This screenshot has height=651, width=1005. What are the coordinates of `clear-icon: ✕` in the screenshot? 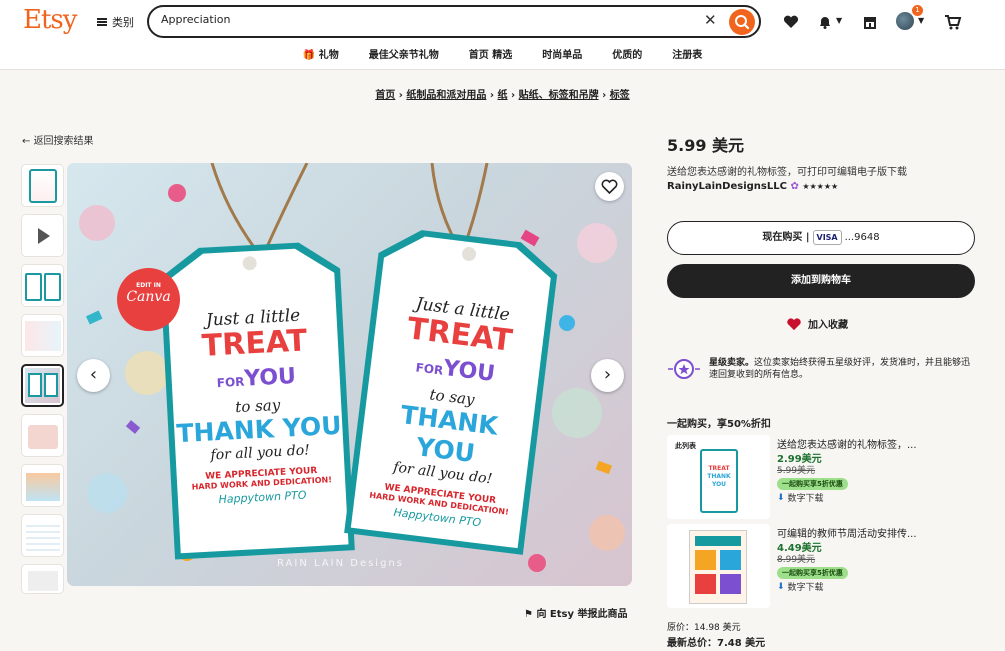 It's located at (710, 20).